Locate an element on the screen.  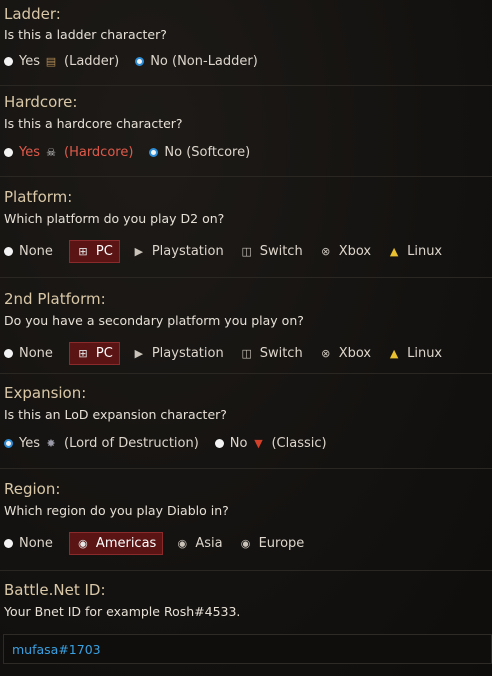
region-americas-option: ◉ Americas is located at coordinates (116, 543).